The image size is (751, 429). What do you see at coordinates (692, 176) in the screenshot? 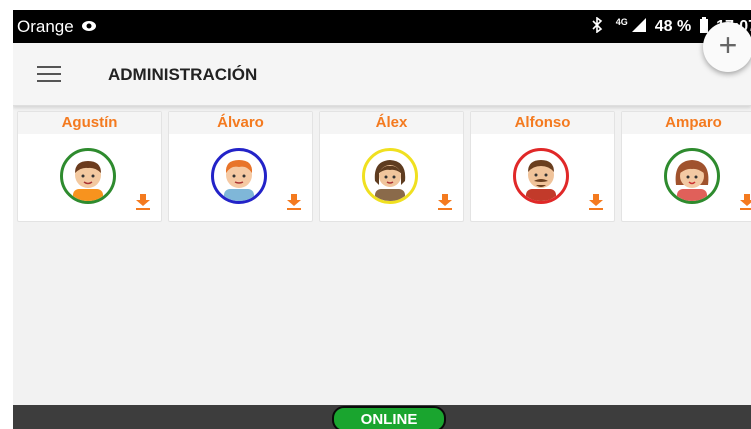
I see `woman-avatar-icon` at bounding box center [692, 176].